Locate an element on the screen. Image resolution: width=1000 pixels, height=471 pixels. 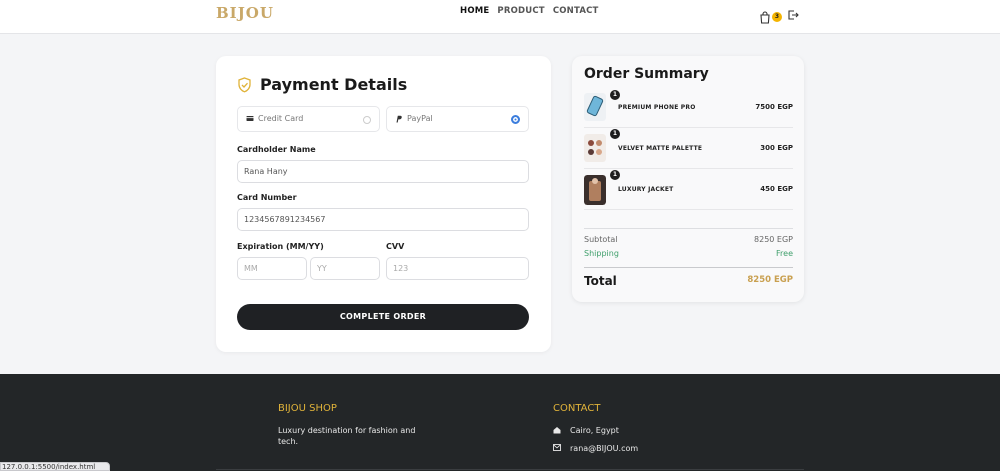
logout-icon is located at coordinates (793, 15).